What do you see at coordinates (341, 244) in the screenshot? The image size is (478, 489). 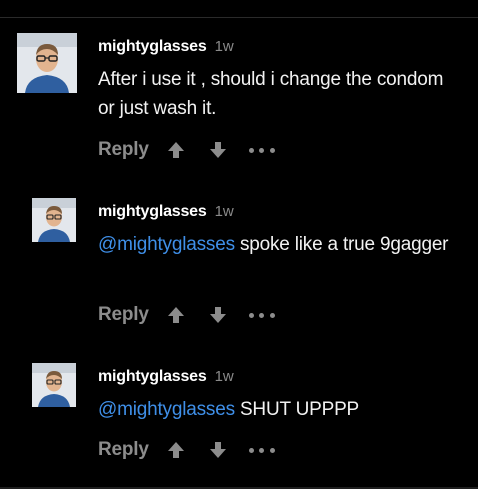 I see `comment-body: spoke like a true 9gagger` at bounding box center [341, 244].